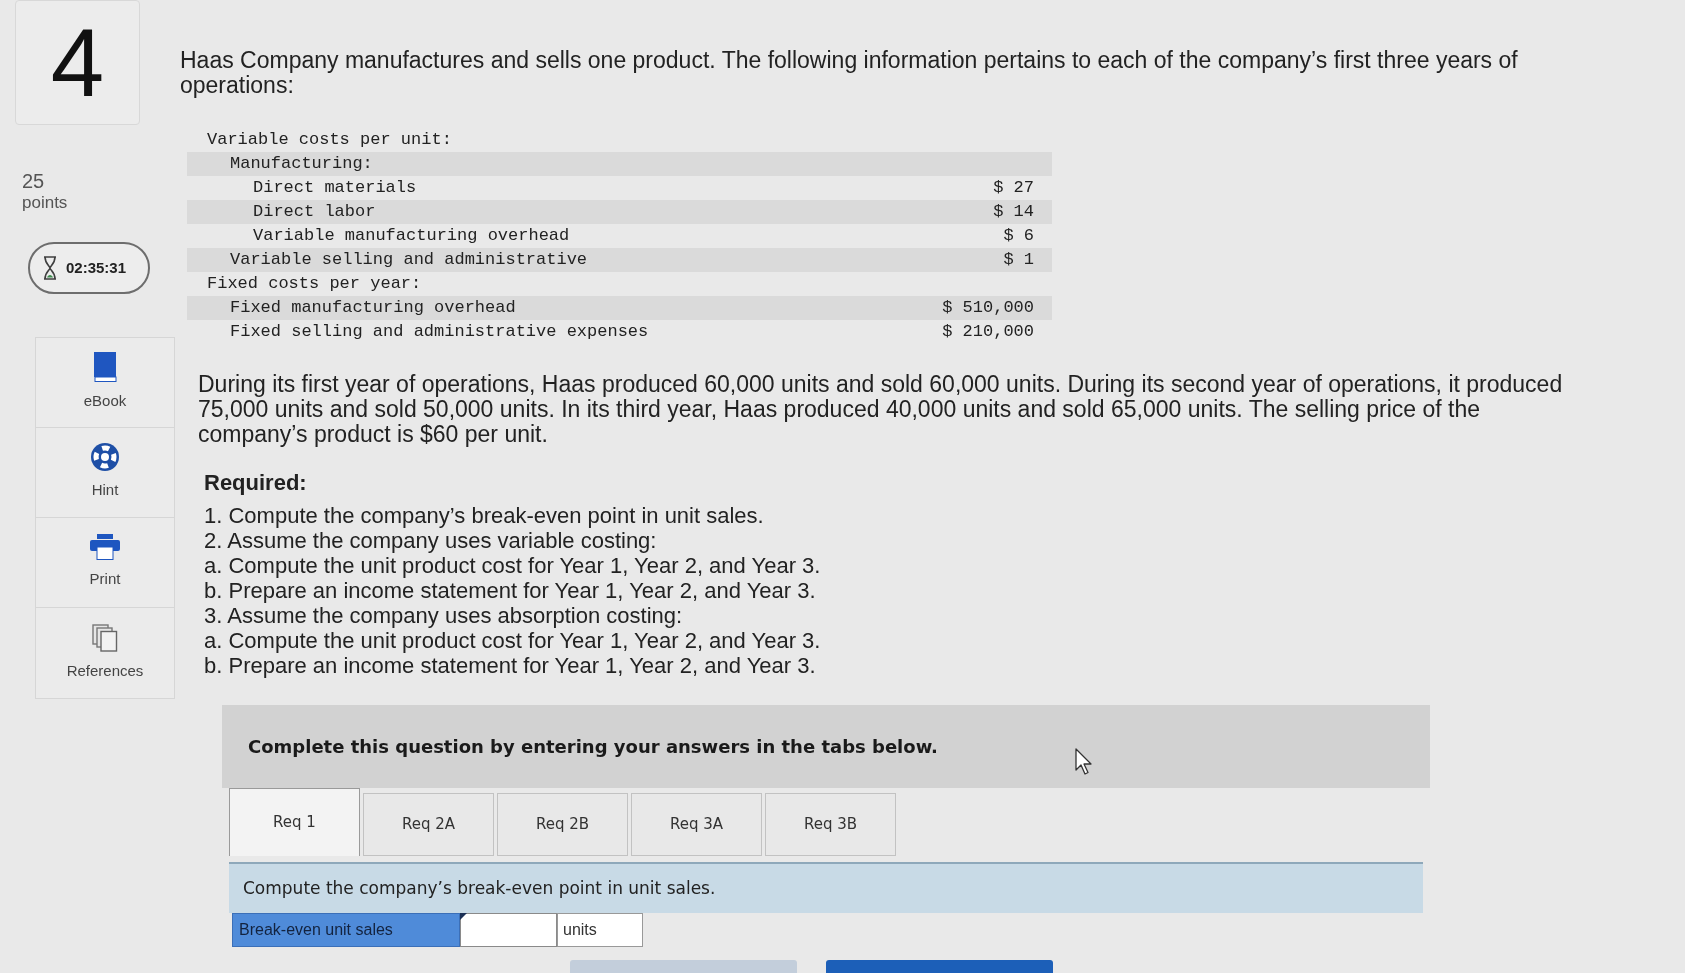 This screenshot has width=1685, height=973. I want to click on primary-button, so click(939, 966).